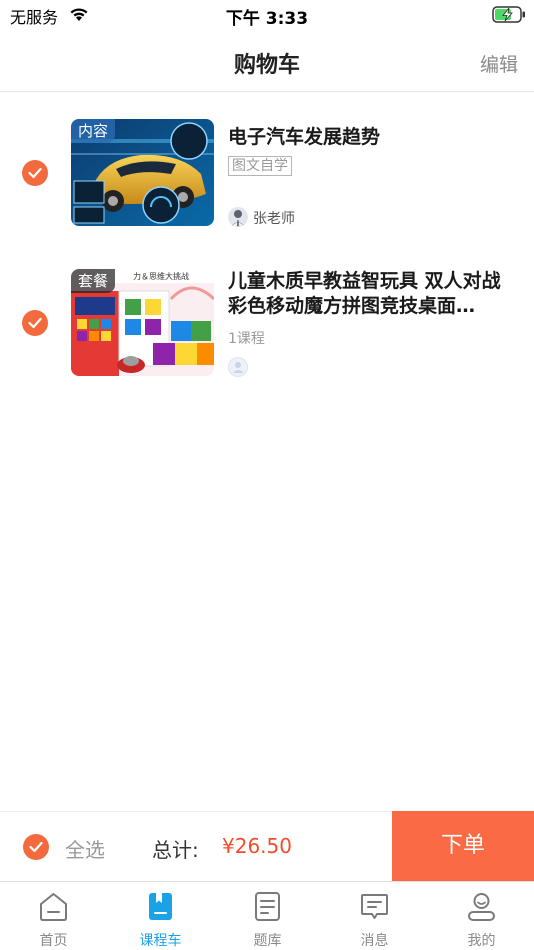  Describe the element at coordinates (53, 907) in the screenshot. I see `home-icon` at that location.